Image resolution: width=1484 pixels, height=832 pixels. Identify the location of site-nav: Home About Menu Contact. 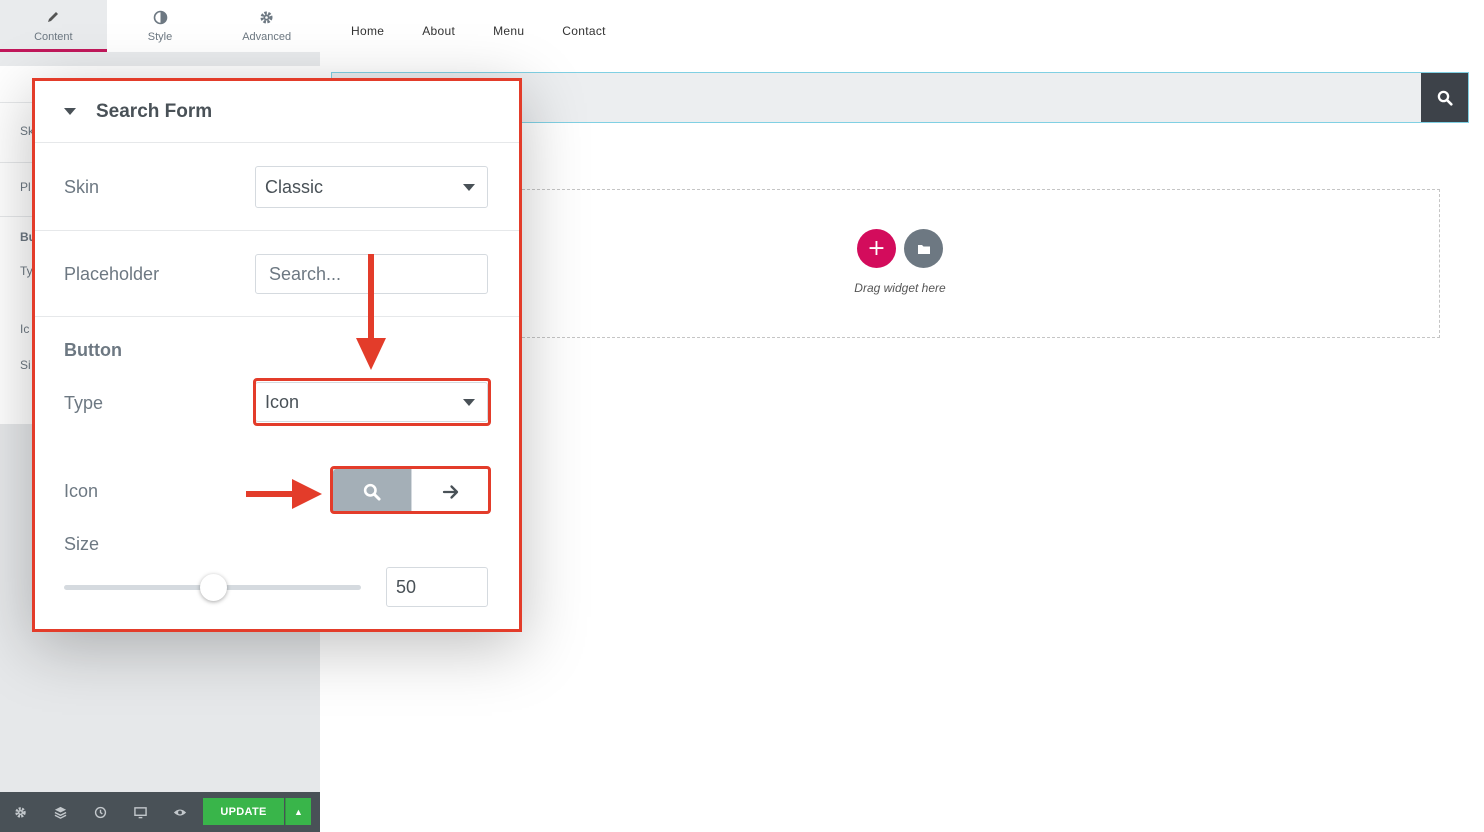
(497, 31).